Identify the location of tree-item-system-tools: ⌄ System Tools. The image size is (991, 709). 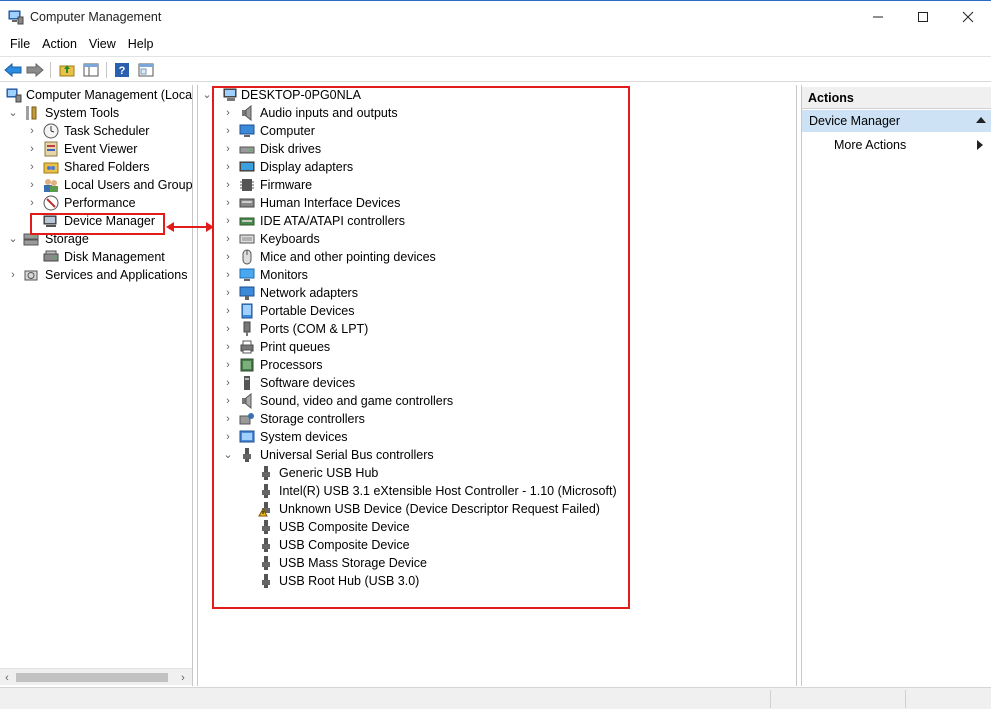
(98, 113).